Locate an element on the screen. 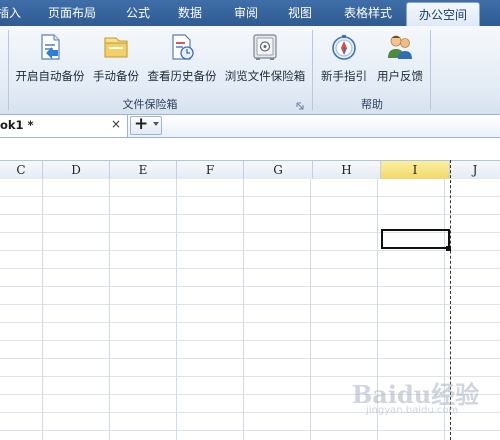  column-header-row: C D E F G H I J is located at coordinates (250, 170).